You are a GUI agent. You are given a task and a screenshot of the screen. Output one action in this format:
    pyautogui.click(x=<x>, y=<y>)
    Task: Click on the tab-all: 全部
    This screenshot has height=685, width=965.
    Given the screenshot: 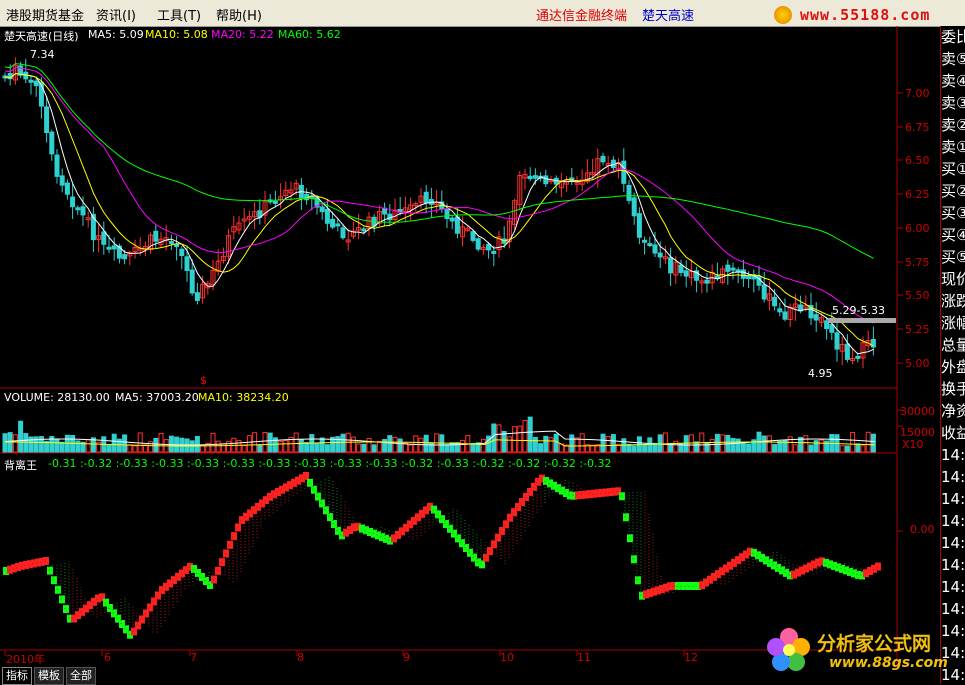 What is the action you would take?
    pyautogui.click(x=81, y=676)
    